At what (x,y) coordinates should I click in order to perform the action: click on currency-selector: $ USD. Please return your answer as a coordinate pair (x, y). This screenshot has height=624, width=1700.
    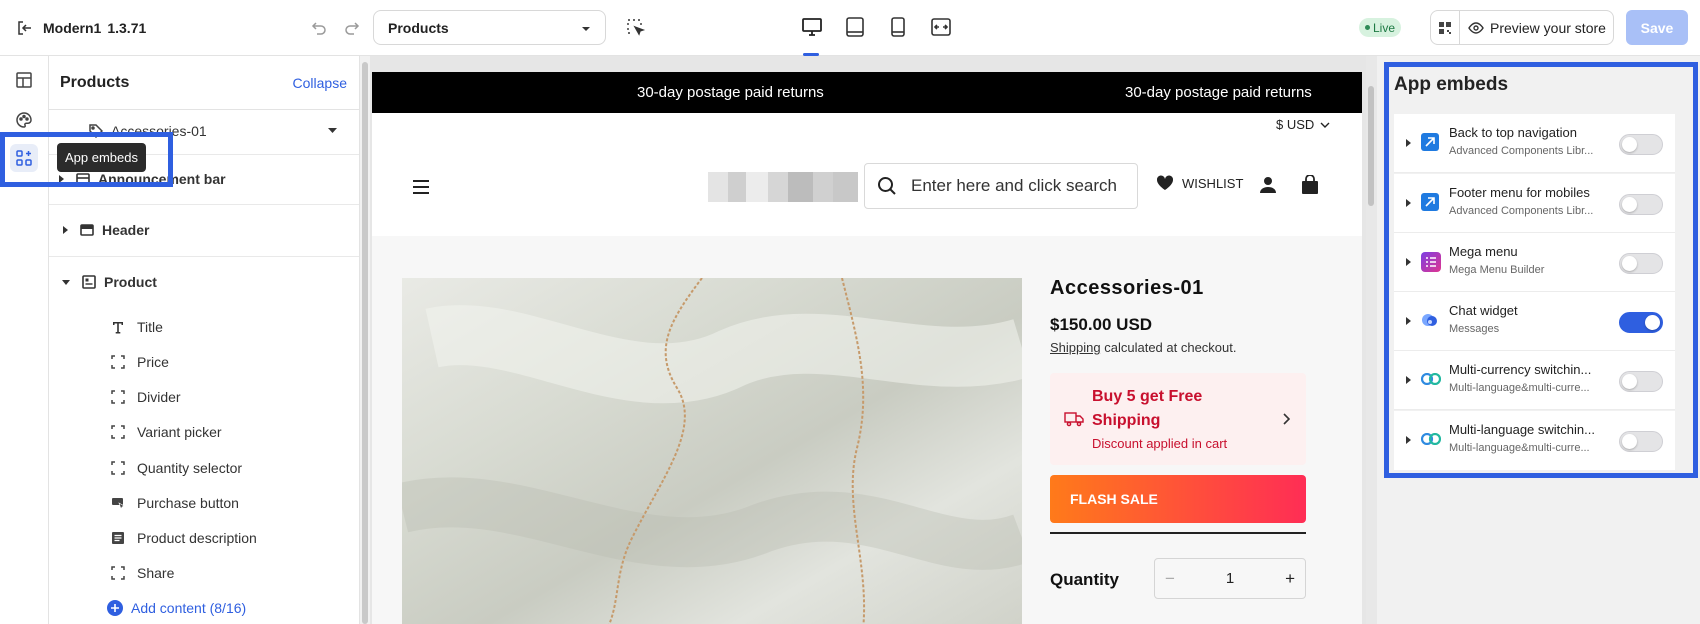
    Looking at the image, I should click on (1303, 124).